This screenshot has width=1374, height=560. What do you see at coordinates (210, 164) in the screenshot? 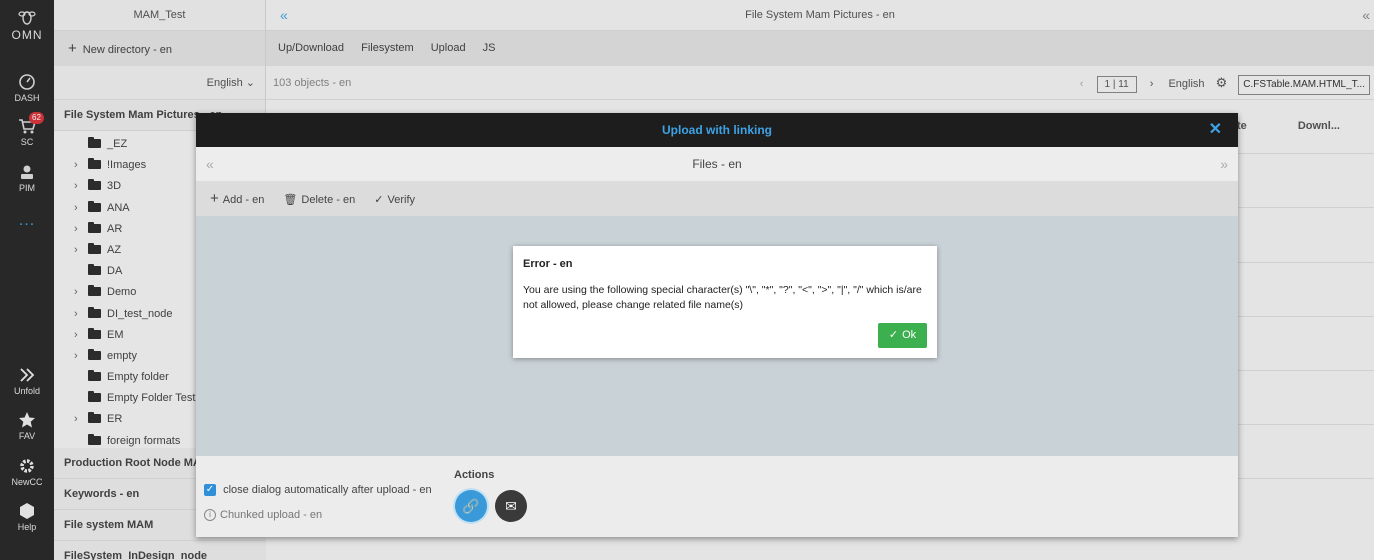
I see `collapse-left-icon: «` at bounding box center [210, 164].